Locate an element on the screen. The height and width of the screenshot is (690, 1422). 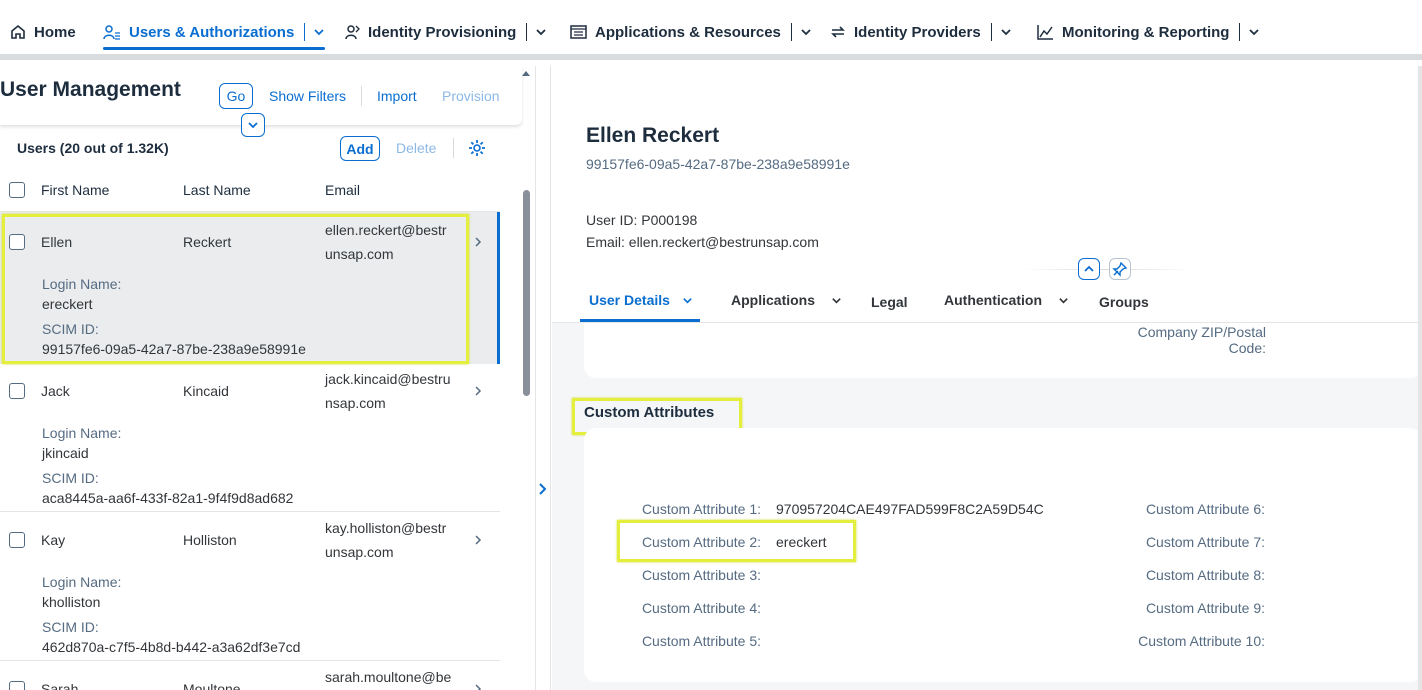
show-filters-button: Show Filters is located at coordinates (307, 96).